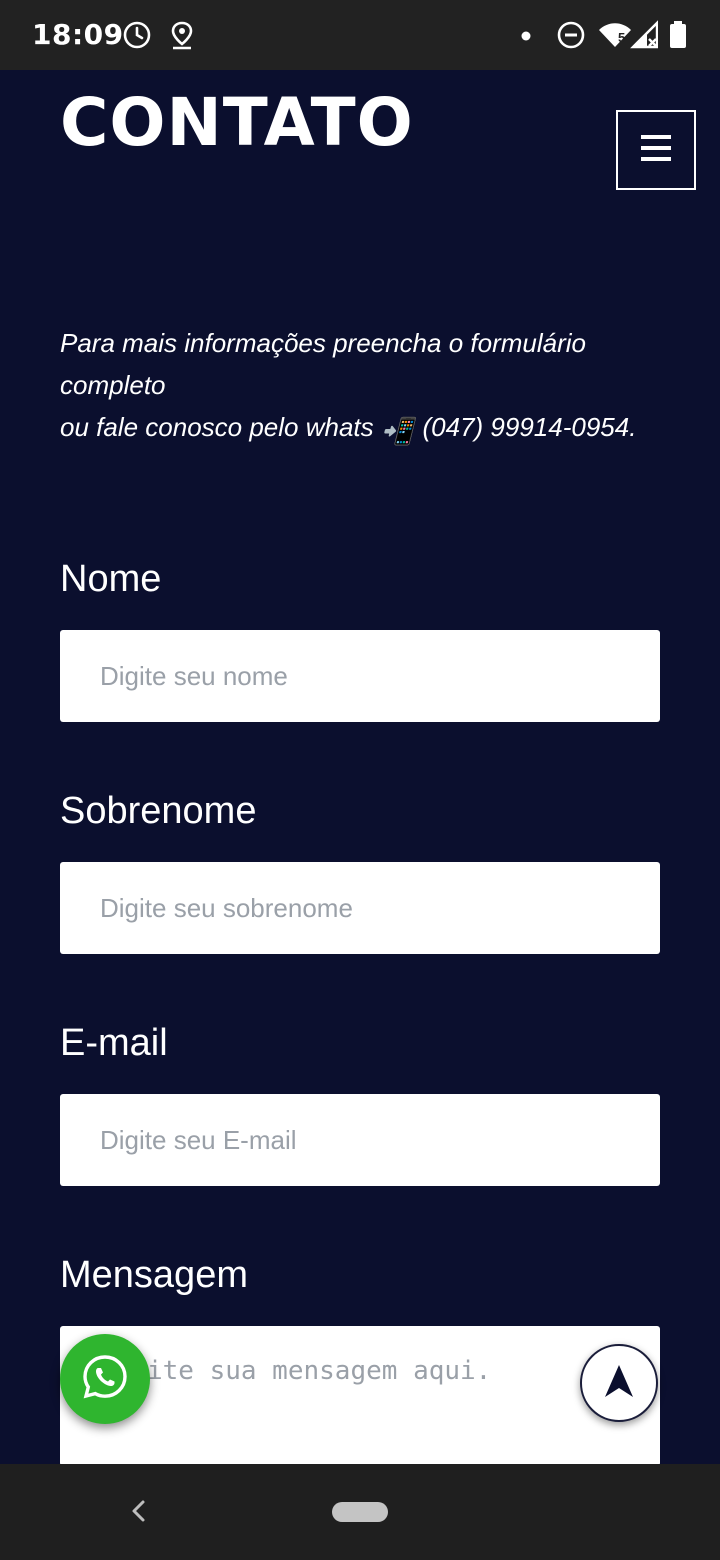 The image size is (720, 1560). I want to click on message-label: Mensagem, so click(154, 1275).